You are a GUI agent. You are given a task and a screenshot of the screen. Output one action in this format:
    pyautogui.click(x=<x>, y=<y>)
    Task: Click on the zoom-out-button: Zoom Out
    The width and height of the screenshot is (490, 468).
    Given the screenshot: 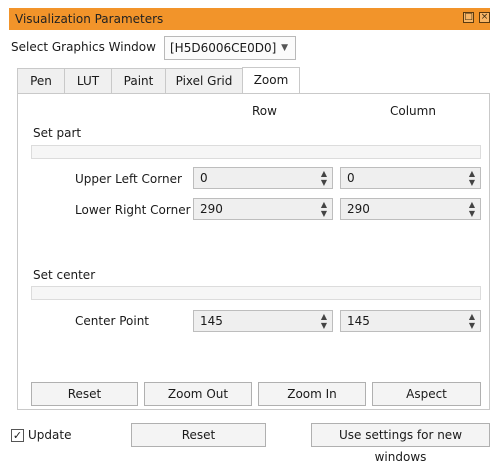 What is the action you would take?
    pyautogui.click(x=198, y=394)
    